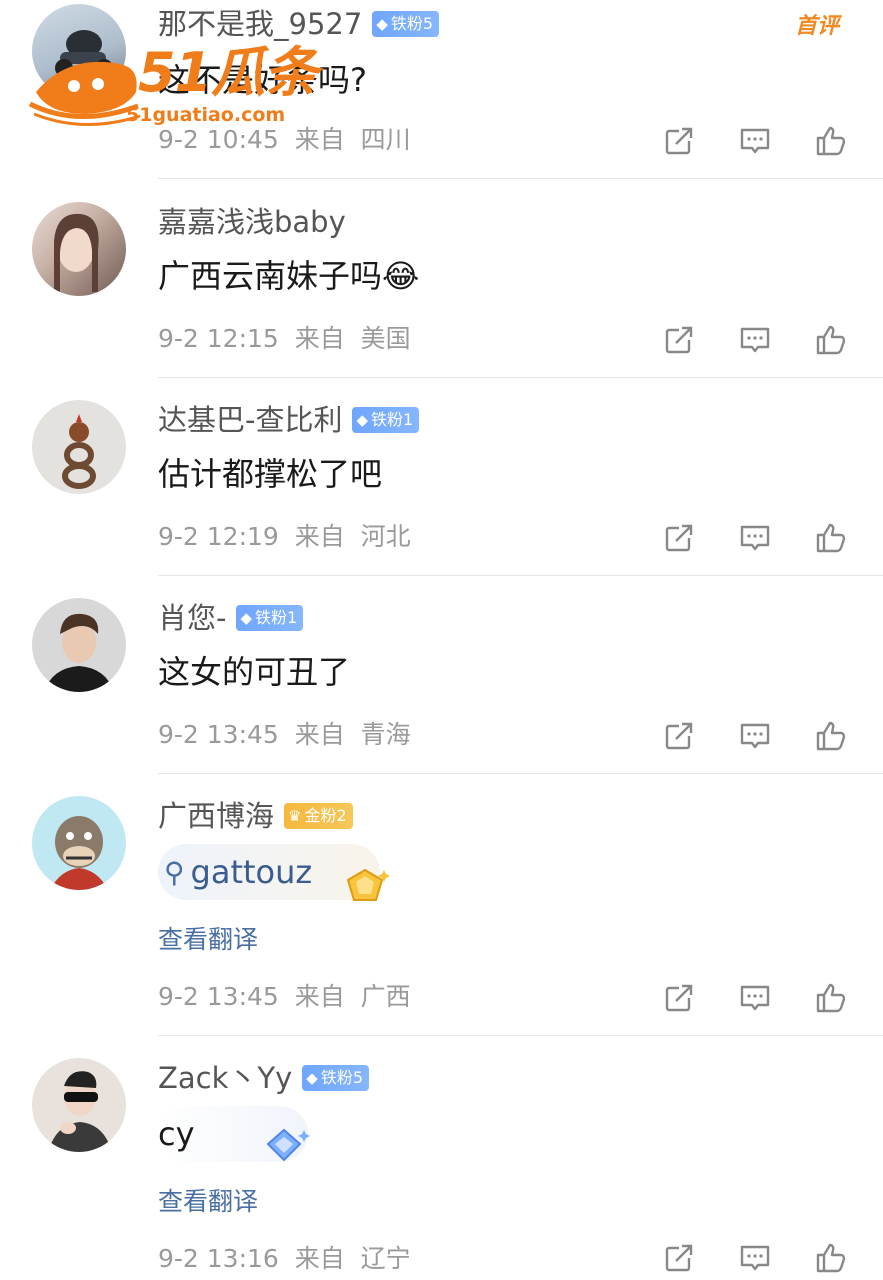 This screenshot has width=883, height=1280. I want to click on divider, so click(520, 178).